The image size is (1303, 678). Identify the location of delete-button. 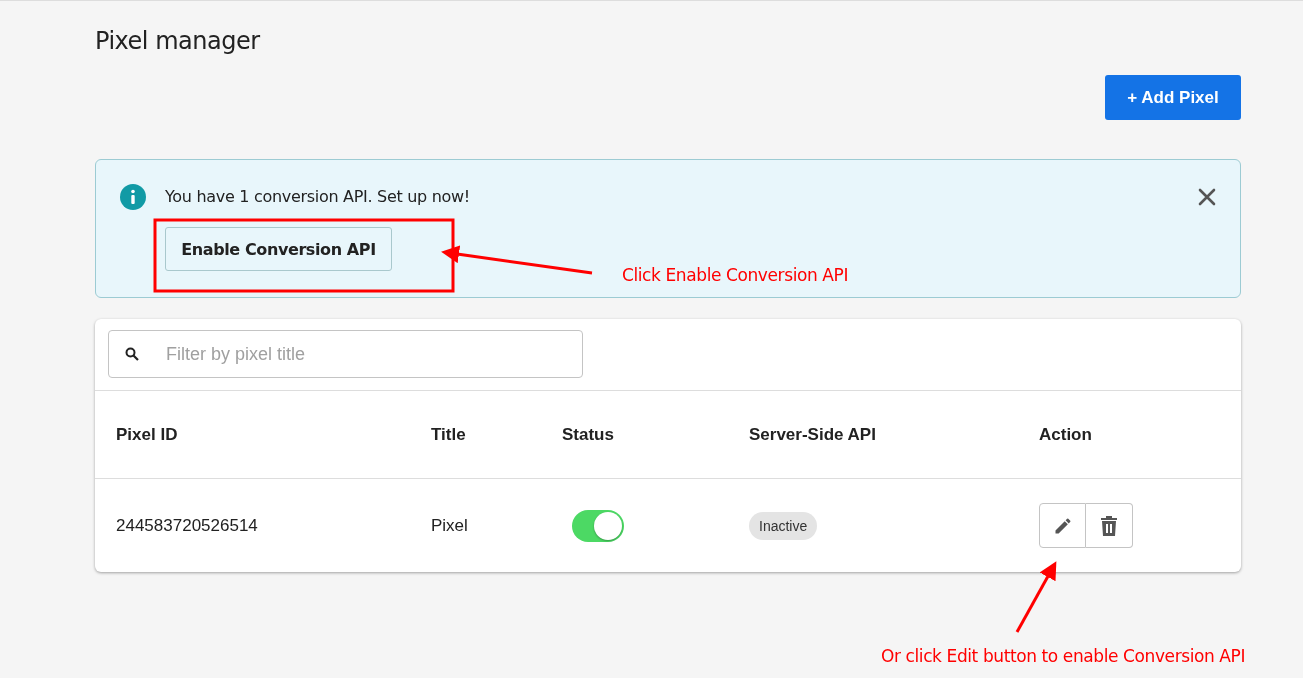
(1109, 525).